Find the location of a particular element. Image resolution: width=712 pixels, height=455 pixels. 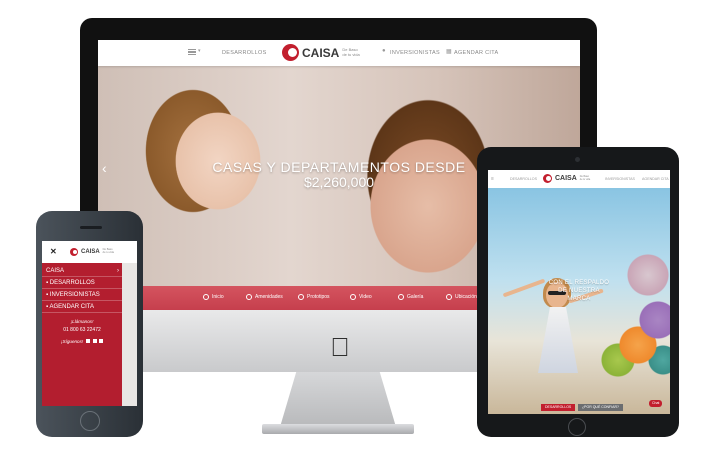

phone-header: ✕ CAISA De Baso de tu vida is located at coordinates (89, 252).